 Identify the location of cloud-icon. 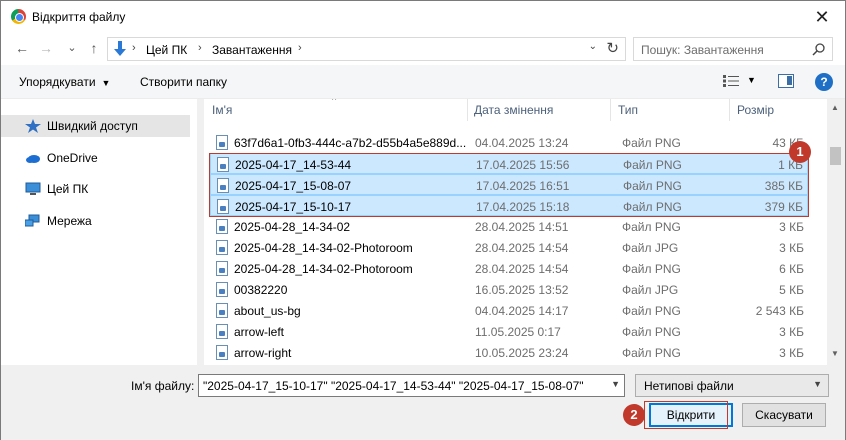
(33, 159).